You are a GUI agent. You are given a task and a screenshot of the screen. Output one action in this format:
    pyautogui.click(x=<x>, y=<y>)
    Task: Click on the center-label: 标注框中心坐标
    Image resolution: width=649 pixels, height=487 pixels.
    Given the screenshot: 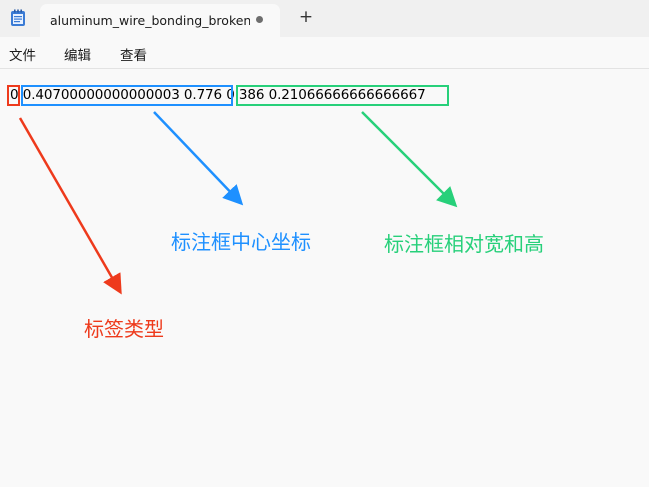 What is the action you would take?
    pyautogui.click(x=241, y=242)
    